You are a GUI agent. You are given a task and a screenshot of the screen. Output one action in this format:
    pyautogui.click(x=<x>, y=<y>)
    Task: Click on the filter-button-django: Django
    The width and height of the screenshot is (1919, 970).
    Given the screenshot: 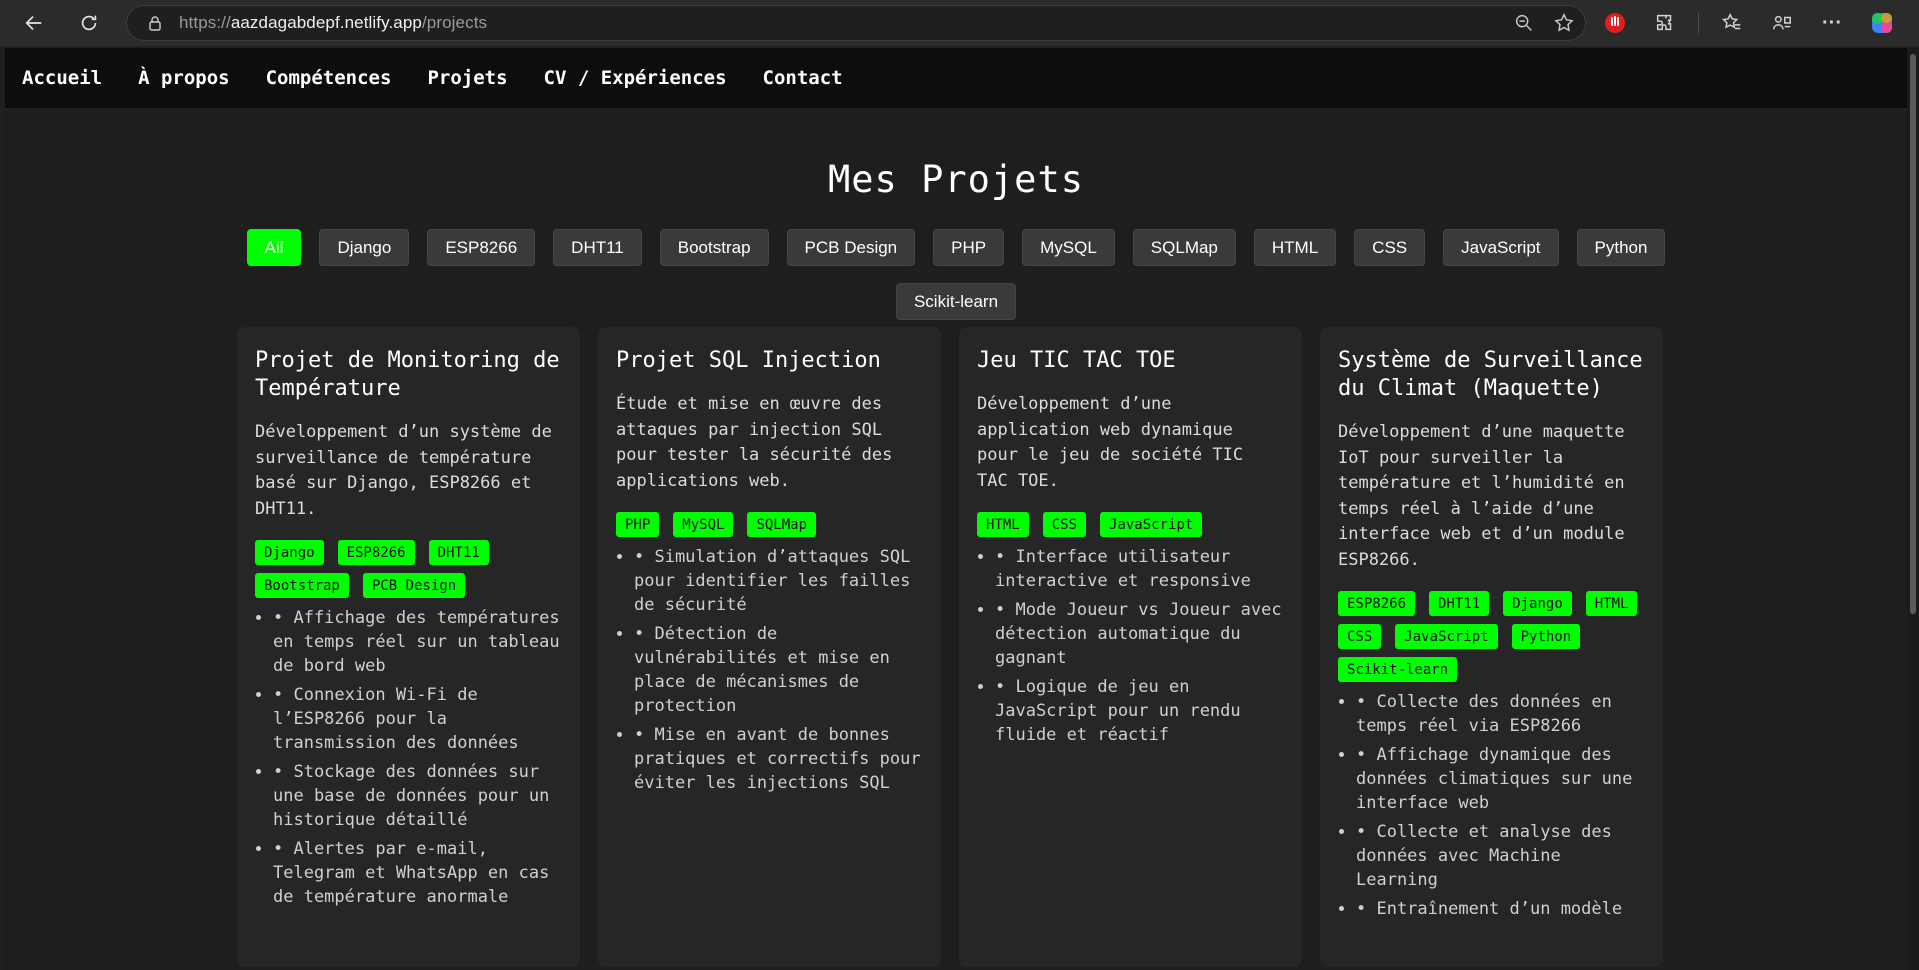 What is the action you would take?
    pyautogui.click(x=364, y=247)
    